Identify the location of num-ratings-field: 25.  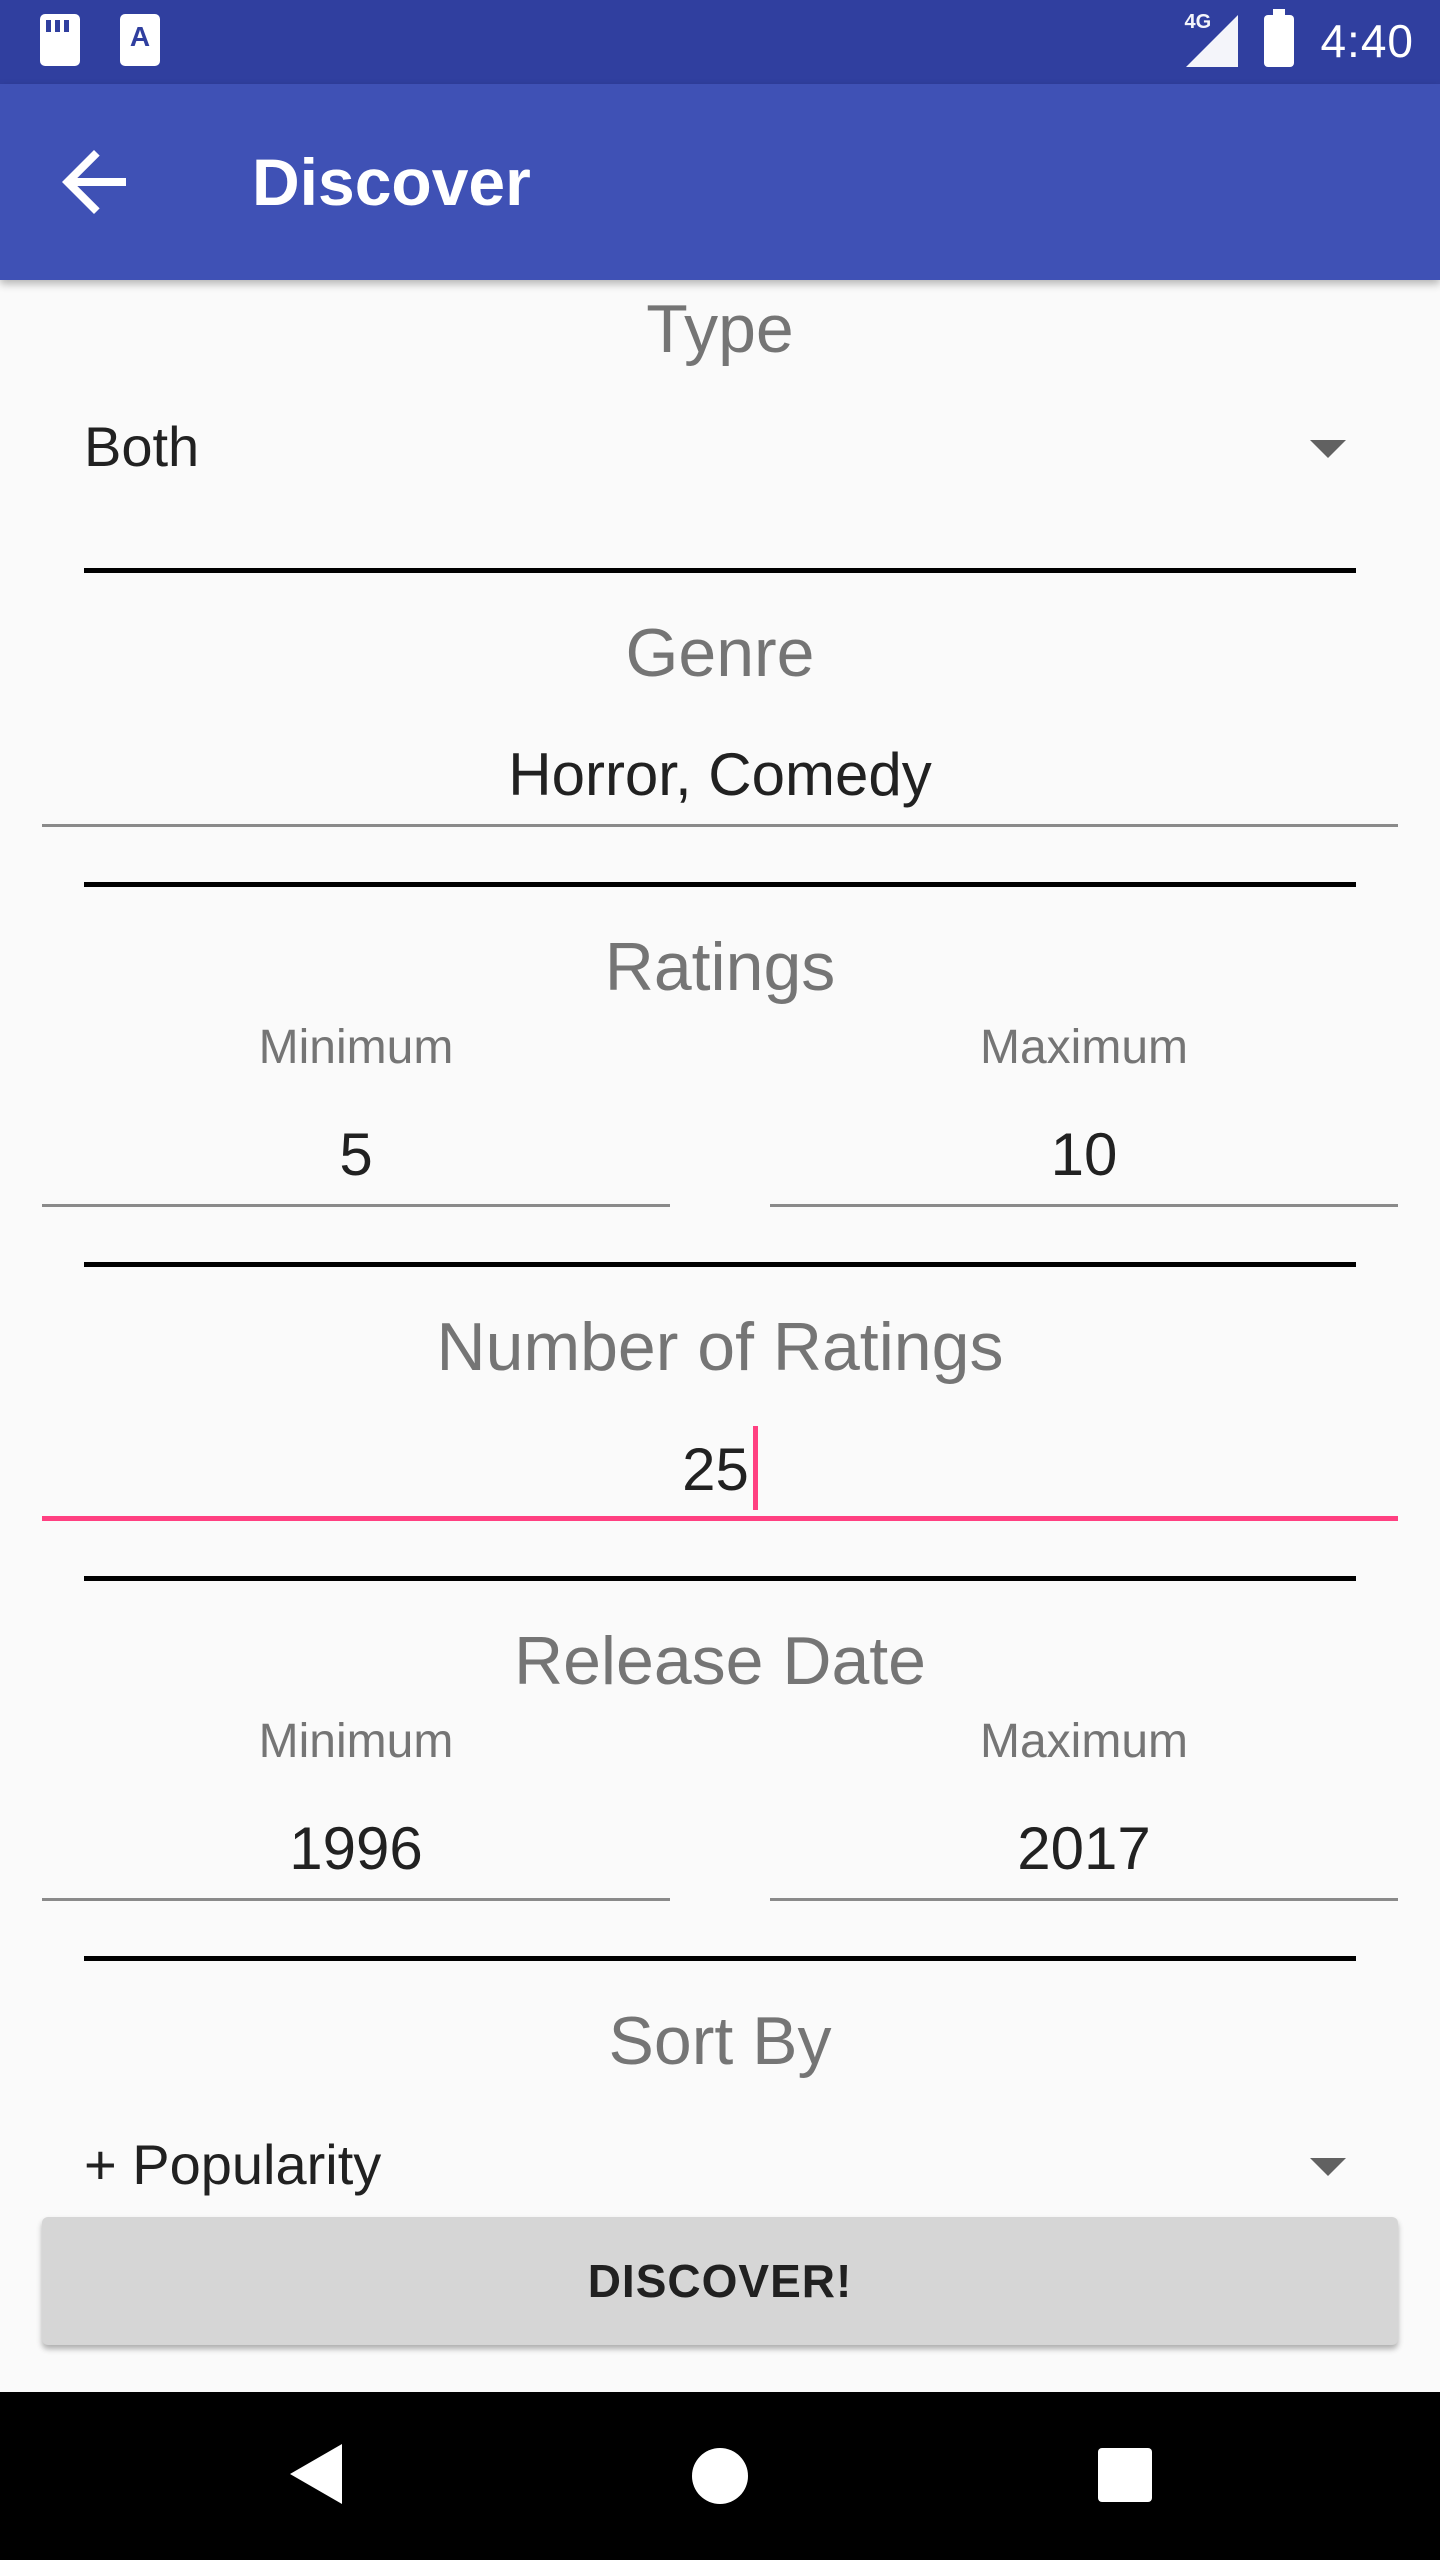
(720, 1468).